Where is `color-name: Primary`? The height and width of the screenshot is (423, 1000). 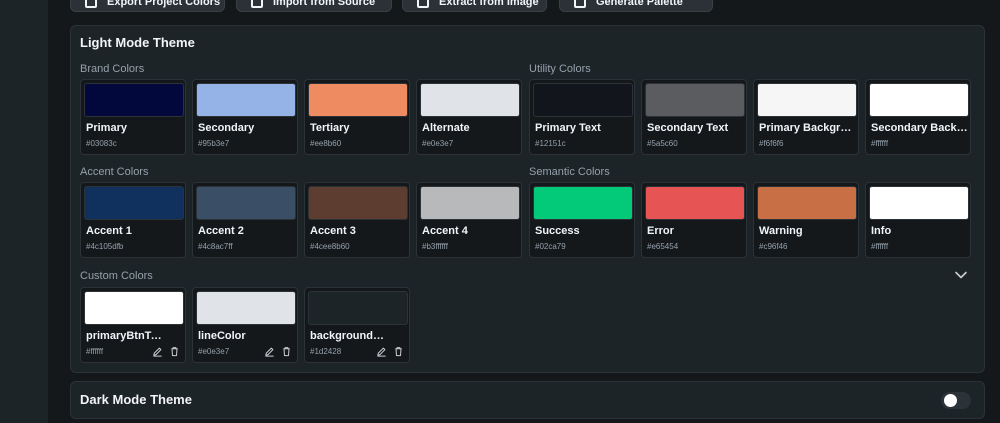
color-name: Primary is located at coordinates (106, 128).